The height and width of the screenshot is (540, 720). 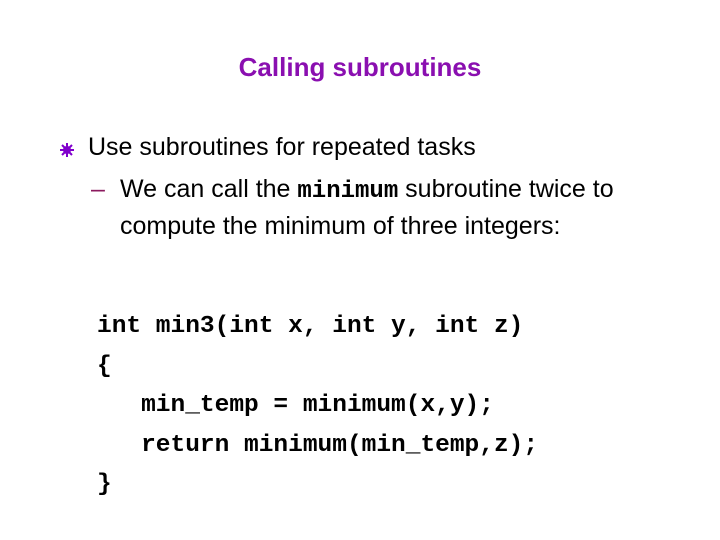 I want to click on code-line: min_temp = minimum(x,y);, so click(x=295, y=405).